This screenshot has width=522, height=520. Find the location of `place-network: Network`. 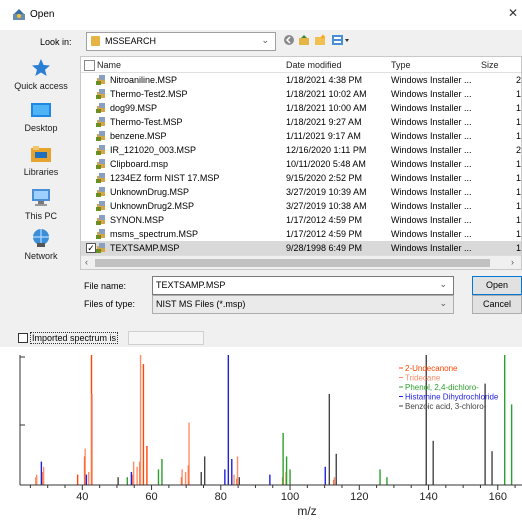

place-network: Network is located at coordinates (41, 244).